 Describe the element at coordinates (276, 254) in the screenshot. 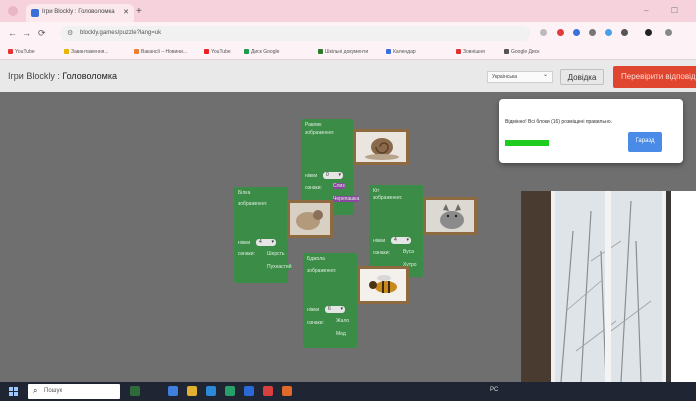

I see `trait-chip: Шерсть` at that location.